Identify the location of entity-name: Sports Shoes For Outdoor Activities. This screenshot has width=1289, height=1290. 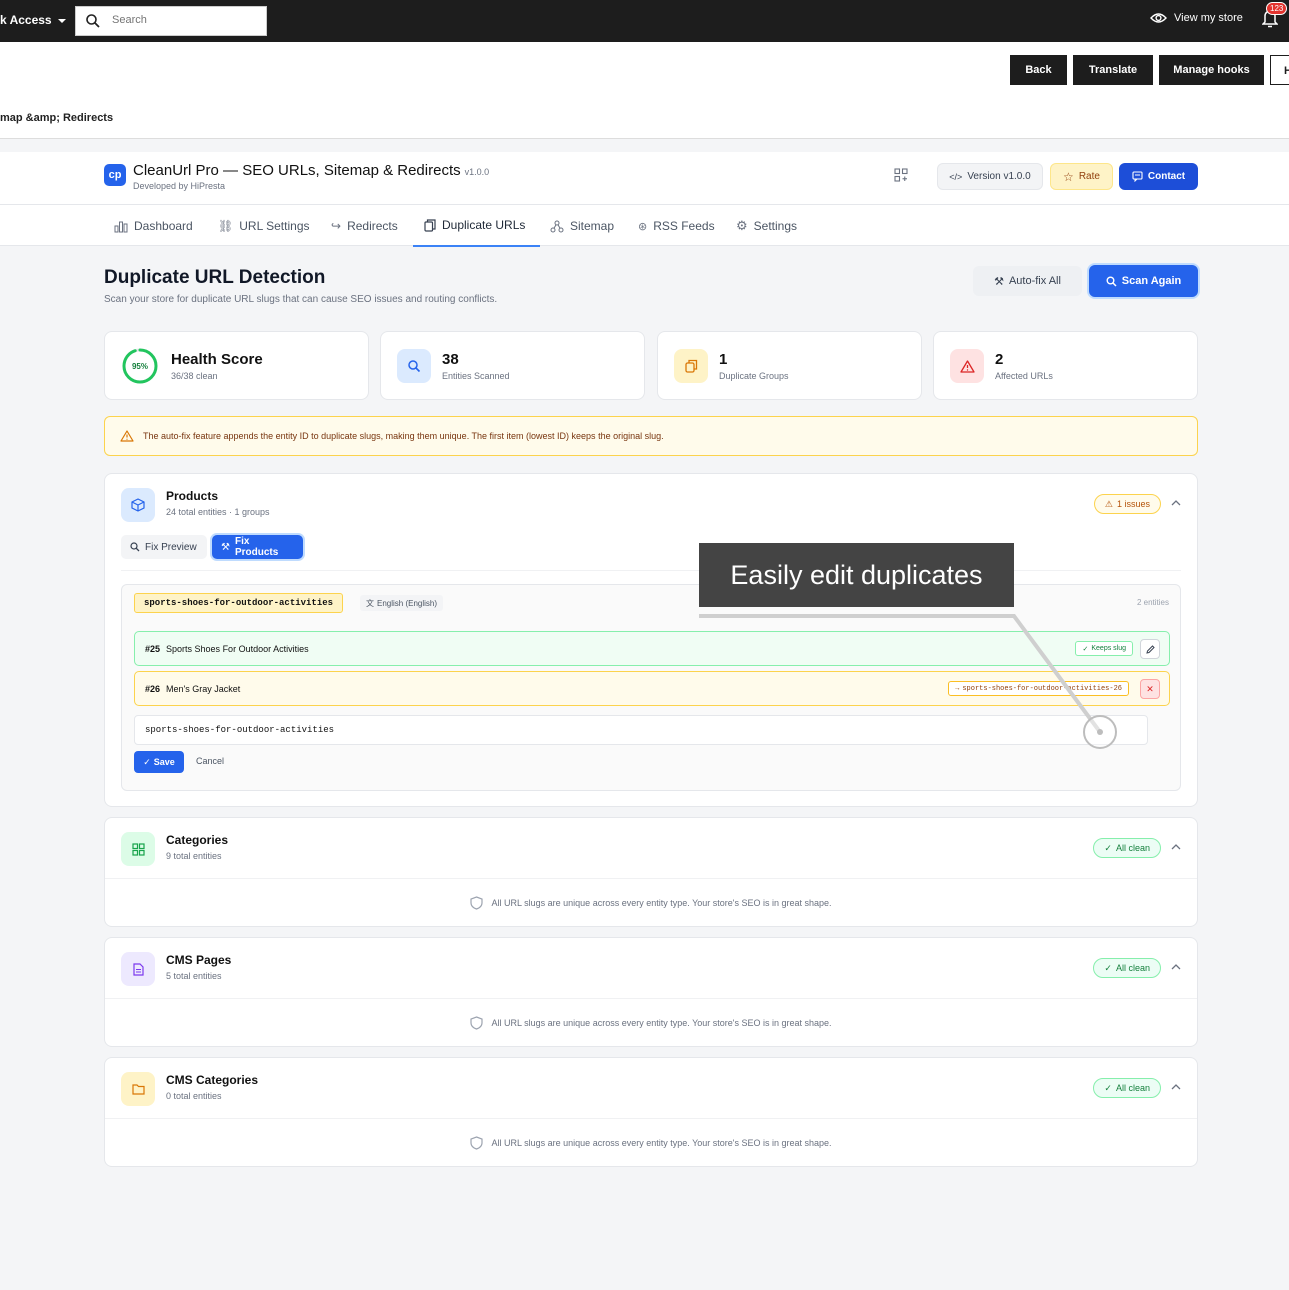
(237, 648).